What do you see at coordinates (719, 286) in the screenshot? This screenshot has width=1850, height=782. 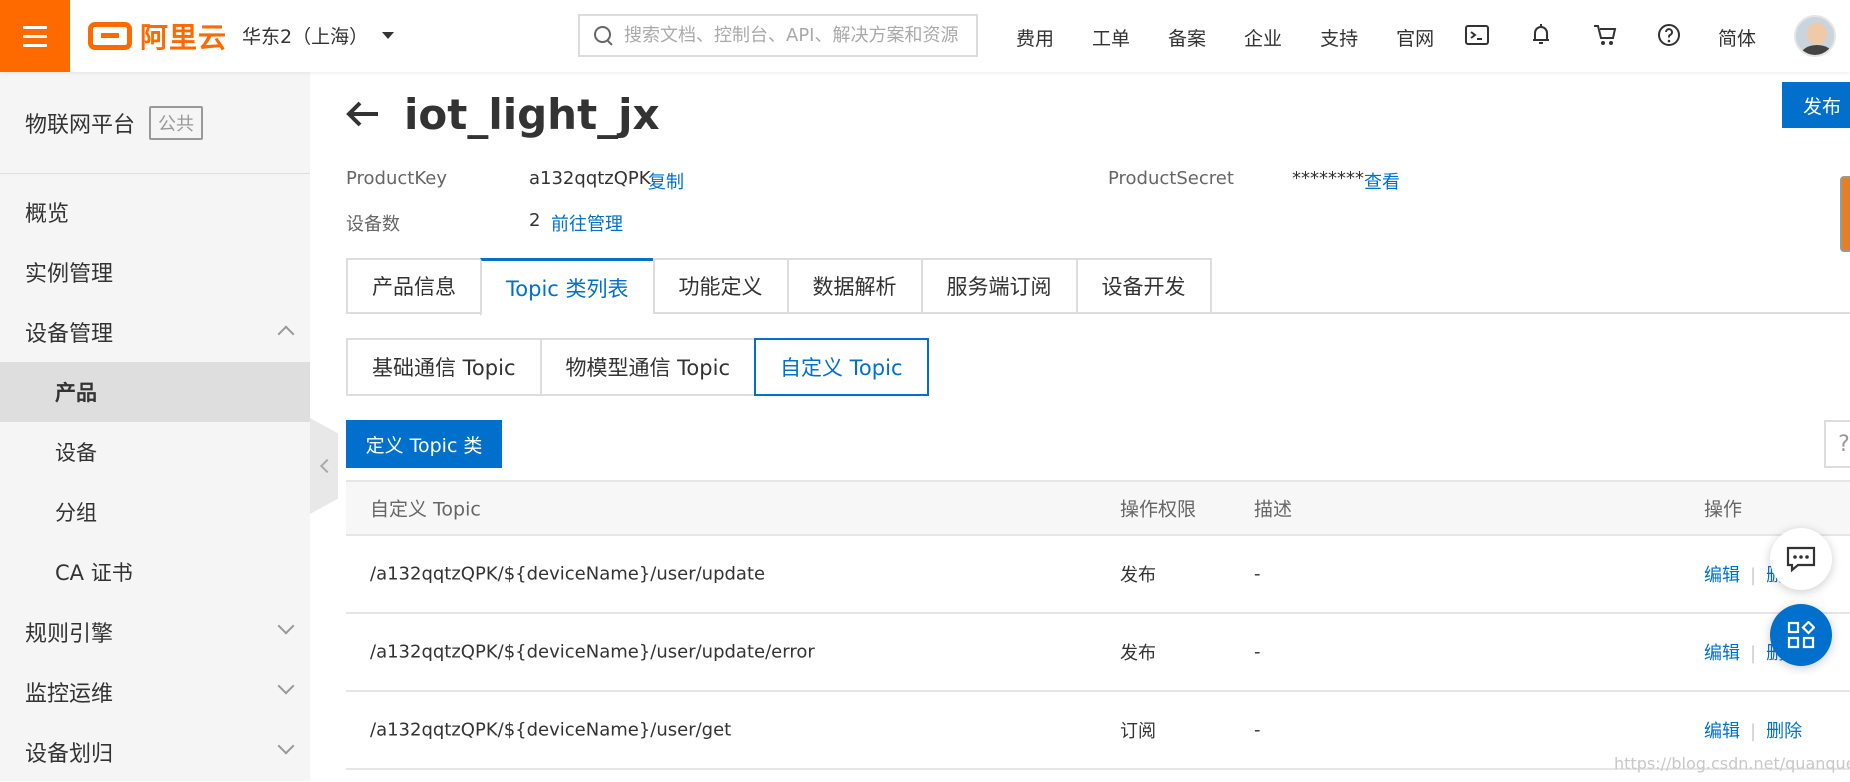 I see `tab-function-definition: 功能定义` at bounding box center [719, 286].